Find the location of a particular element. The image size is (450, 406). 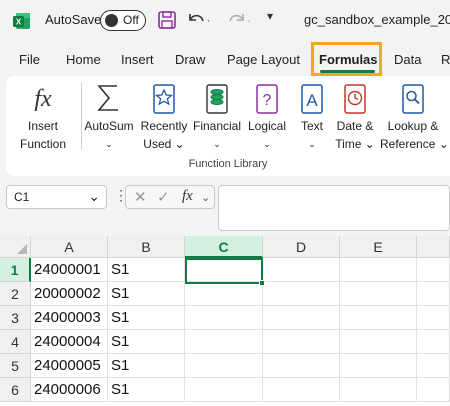

insert-function-label-1: Insert is located at coordinates (42, 126).